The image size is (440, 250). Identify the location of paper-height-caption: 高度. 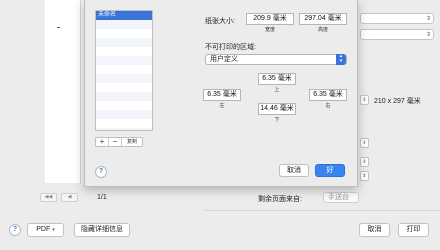
(322, 30).